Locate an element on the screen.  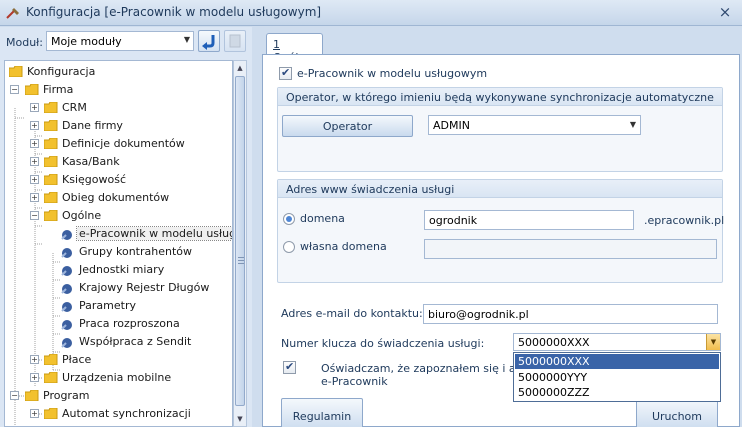
own-domain-input is located at coordinates (570, 249).